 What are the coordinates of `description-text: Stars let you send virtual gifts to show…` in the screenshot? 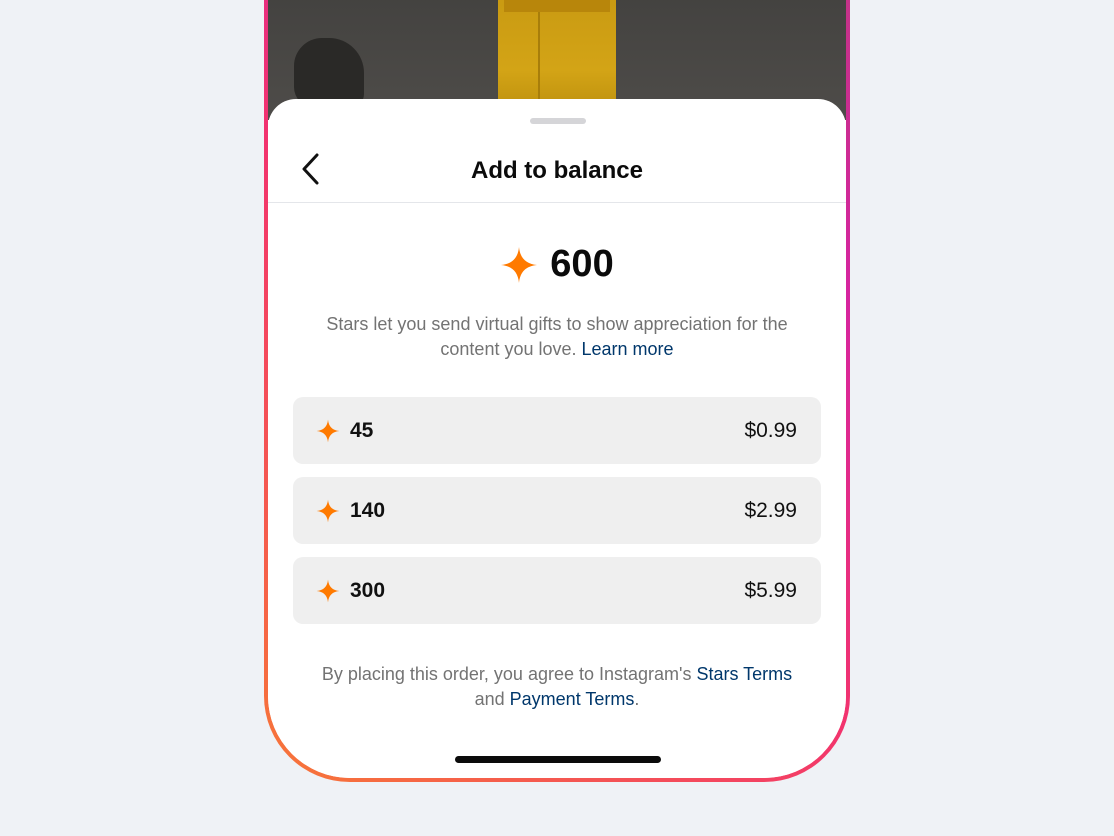 It's located at (557, 336).